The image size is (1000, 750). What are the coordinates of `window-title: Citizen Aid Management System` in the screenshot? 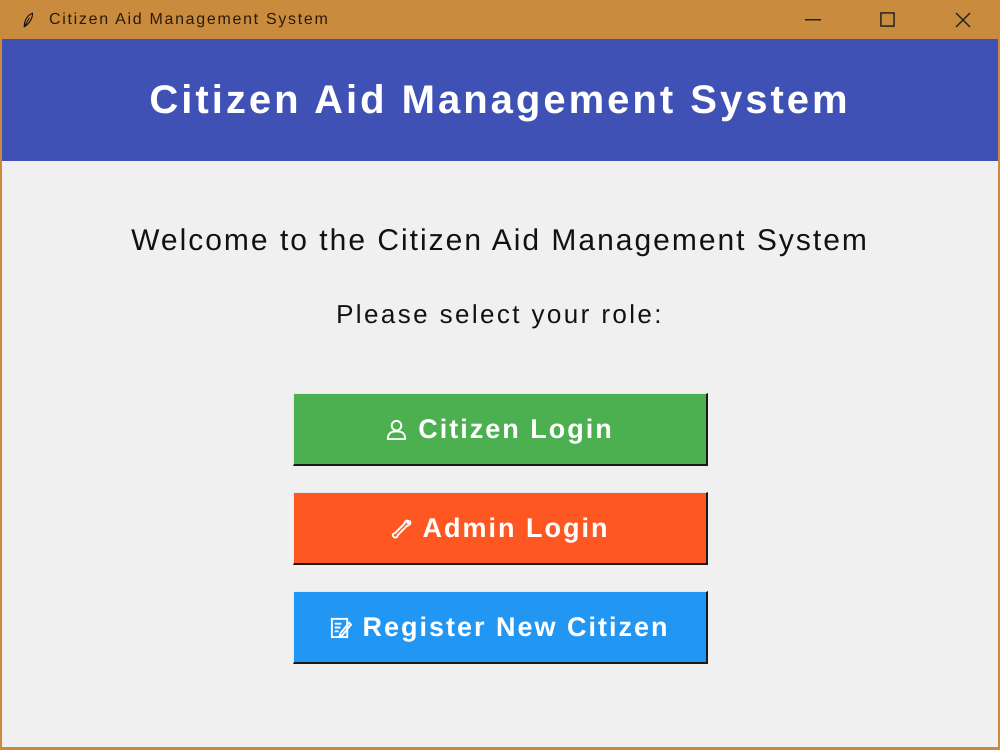 It's located at (189, 20).